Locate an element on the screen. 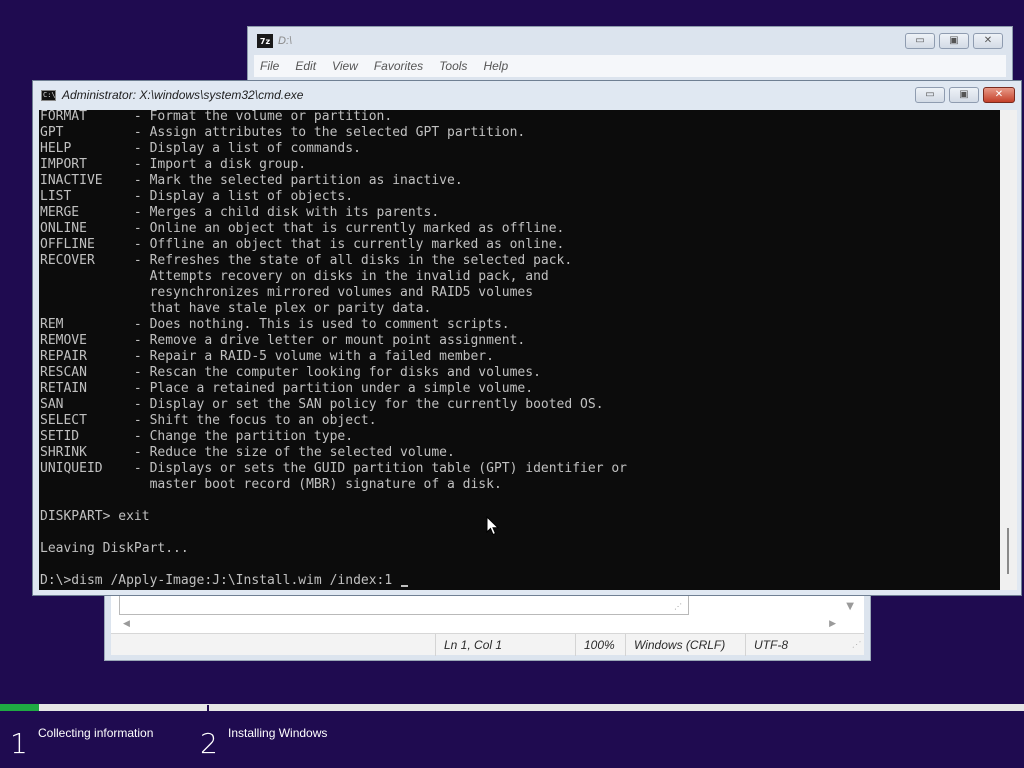  menu-help: Help is located at coordinates (495, 66).